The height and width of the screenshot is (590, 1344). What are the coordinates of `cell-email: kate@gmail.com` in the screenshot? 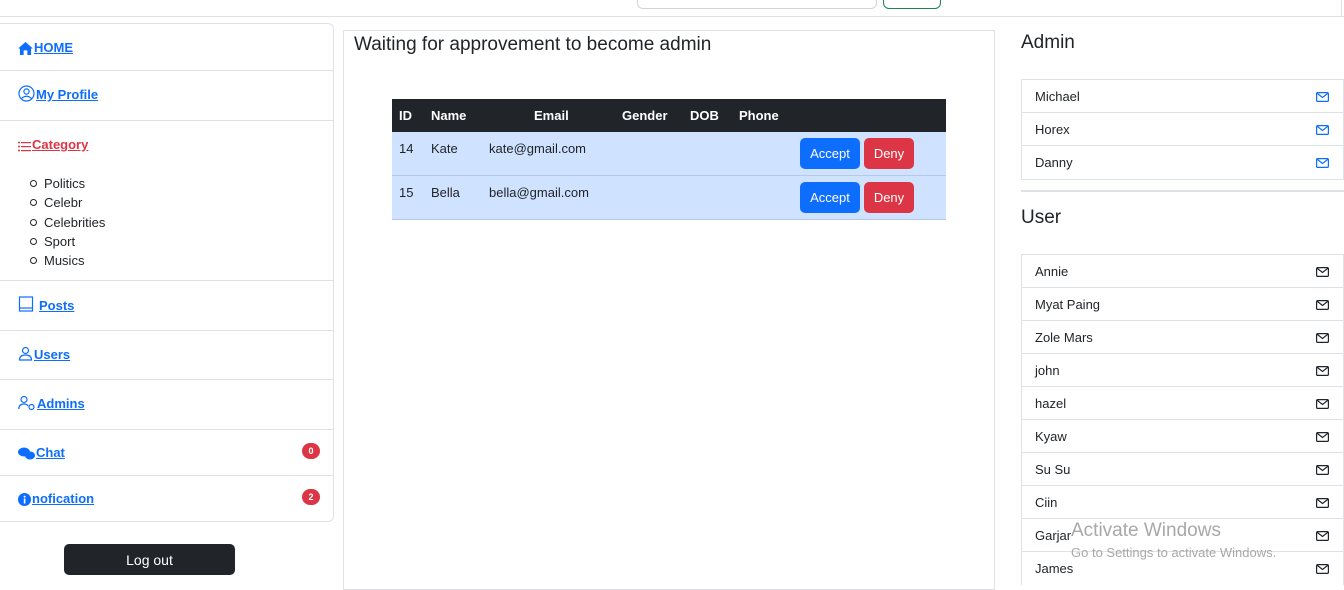 It's located at (538, 148).